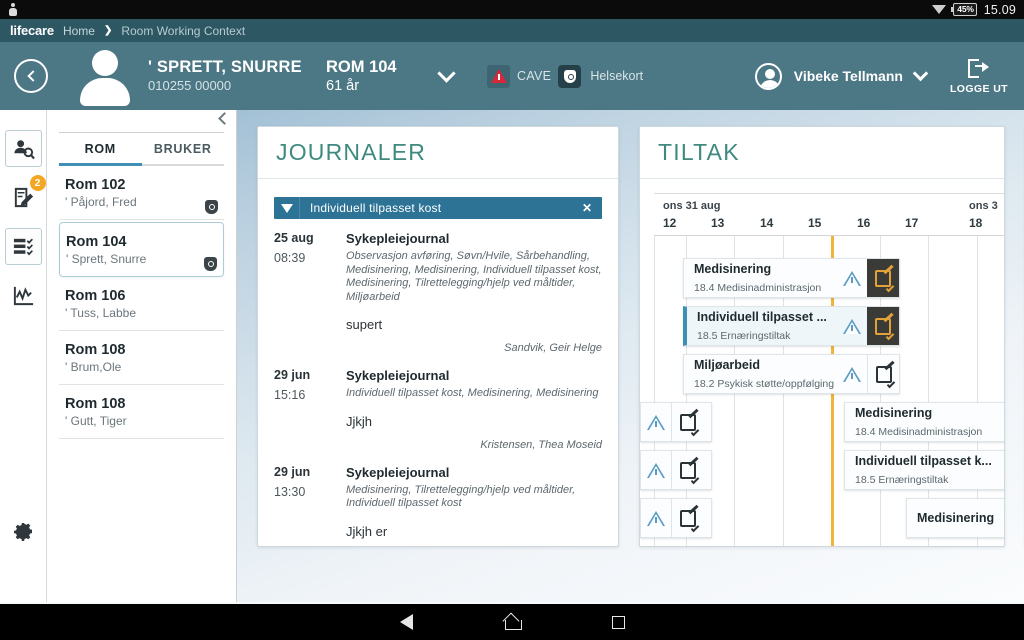 The image size is (1024, 640). I want to click on page-title: JOURNALER, so click(351, 152).